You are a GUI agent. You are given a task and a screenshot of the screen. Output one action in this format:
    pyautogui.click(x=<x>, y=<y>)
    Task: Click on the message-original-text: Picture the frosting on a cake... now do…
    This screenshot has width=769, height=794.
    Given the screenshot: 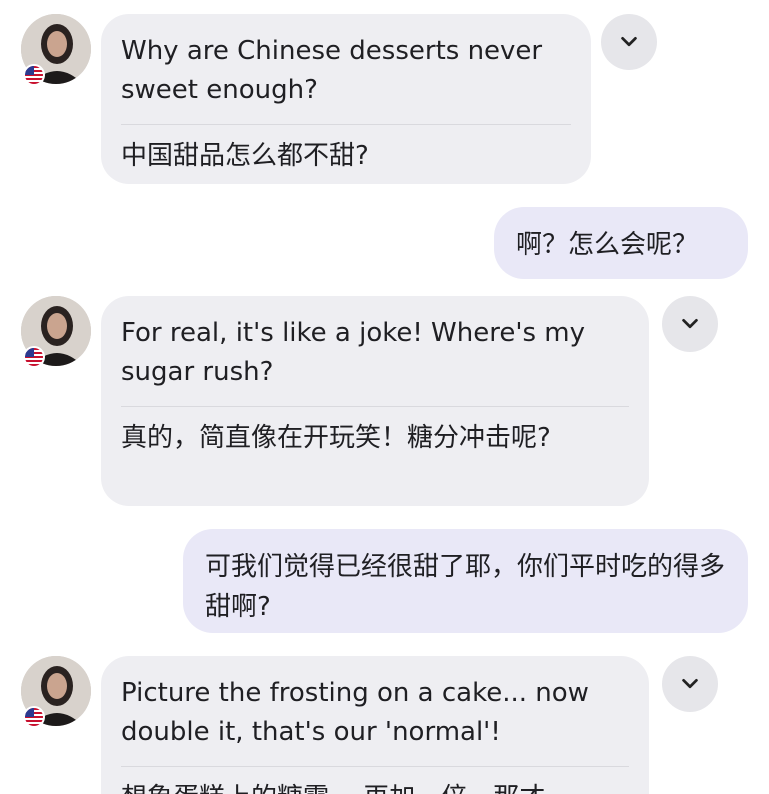 What is the action you would take?
    pyautogui.click(x=355, y=712)
    